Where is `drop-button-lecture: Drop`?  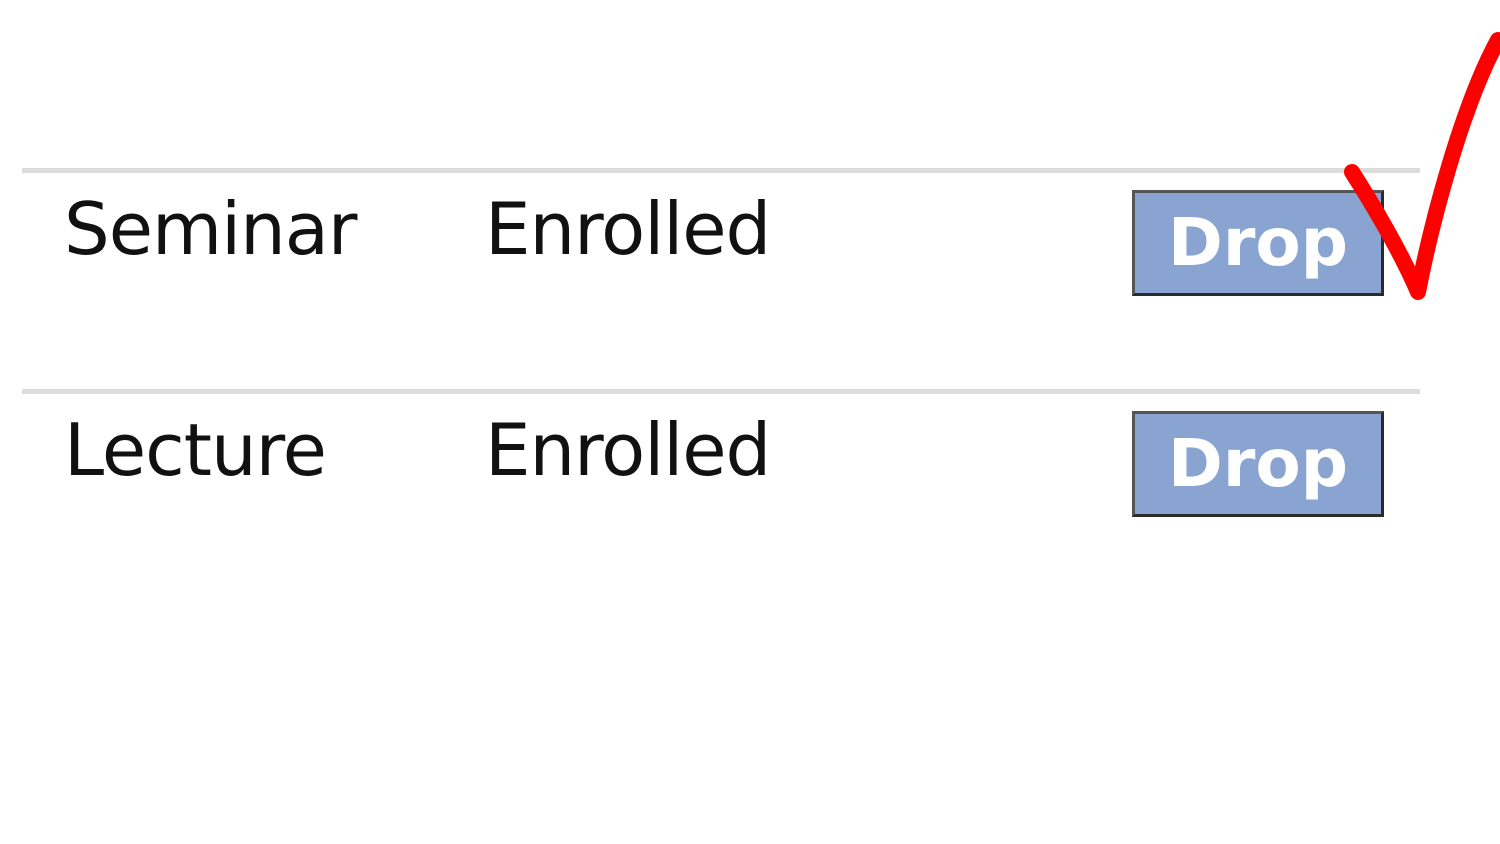 drop-button-lecture: Drop is located at coordinates (1258, 464).